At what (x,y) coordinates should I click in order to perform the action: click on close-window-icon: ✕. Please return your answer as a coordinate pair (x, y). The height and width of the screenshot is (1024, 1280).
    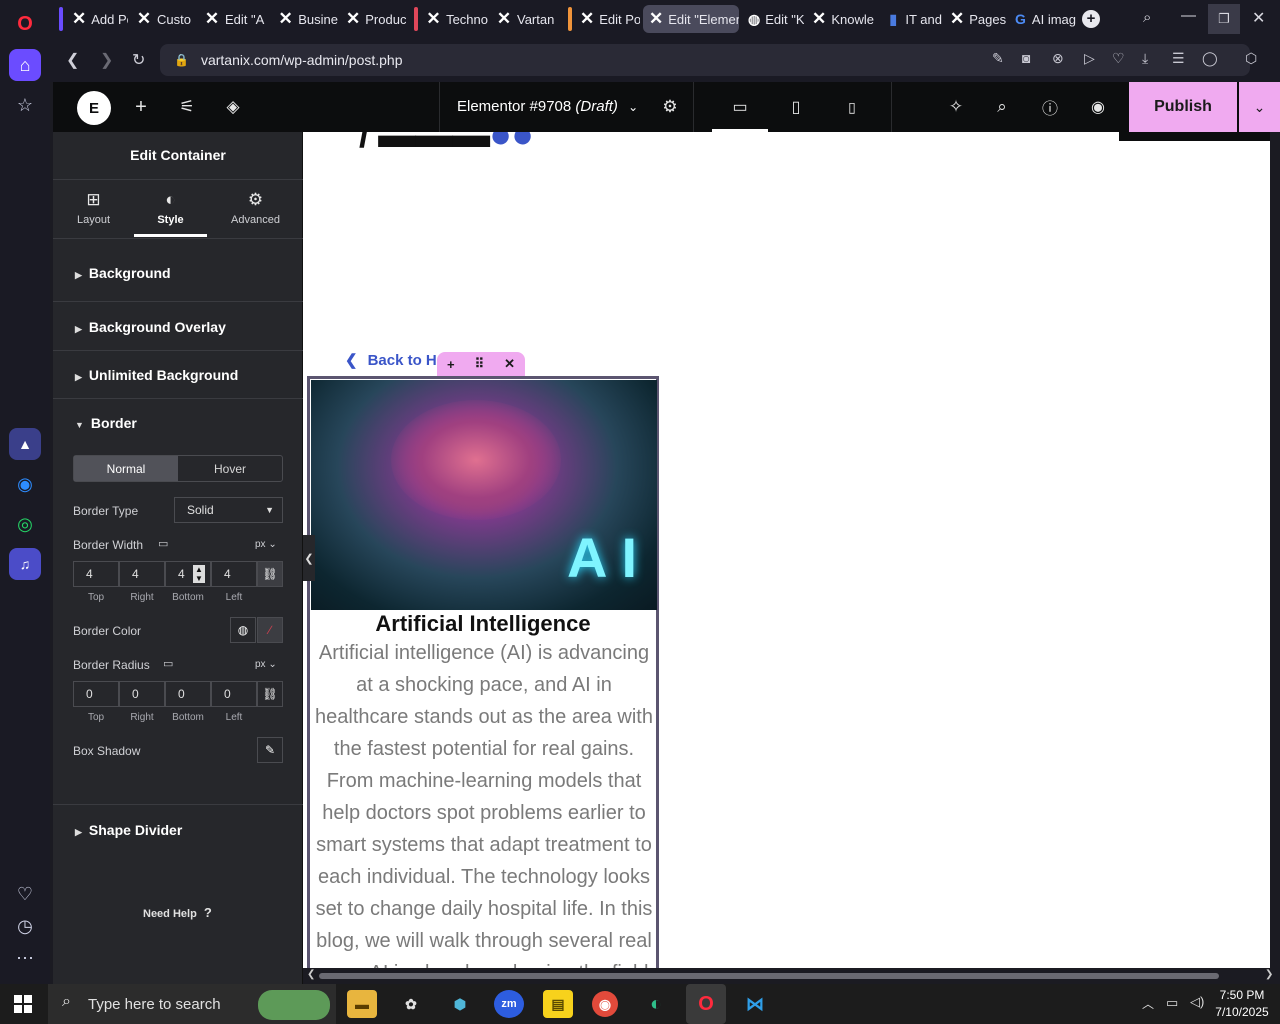
    Looking at the image, I should click on (1258, 18).